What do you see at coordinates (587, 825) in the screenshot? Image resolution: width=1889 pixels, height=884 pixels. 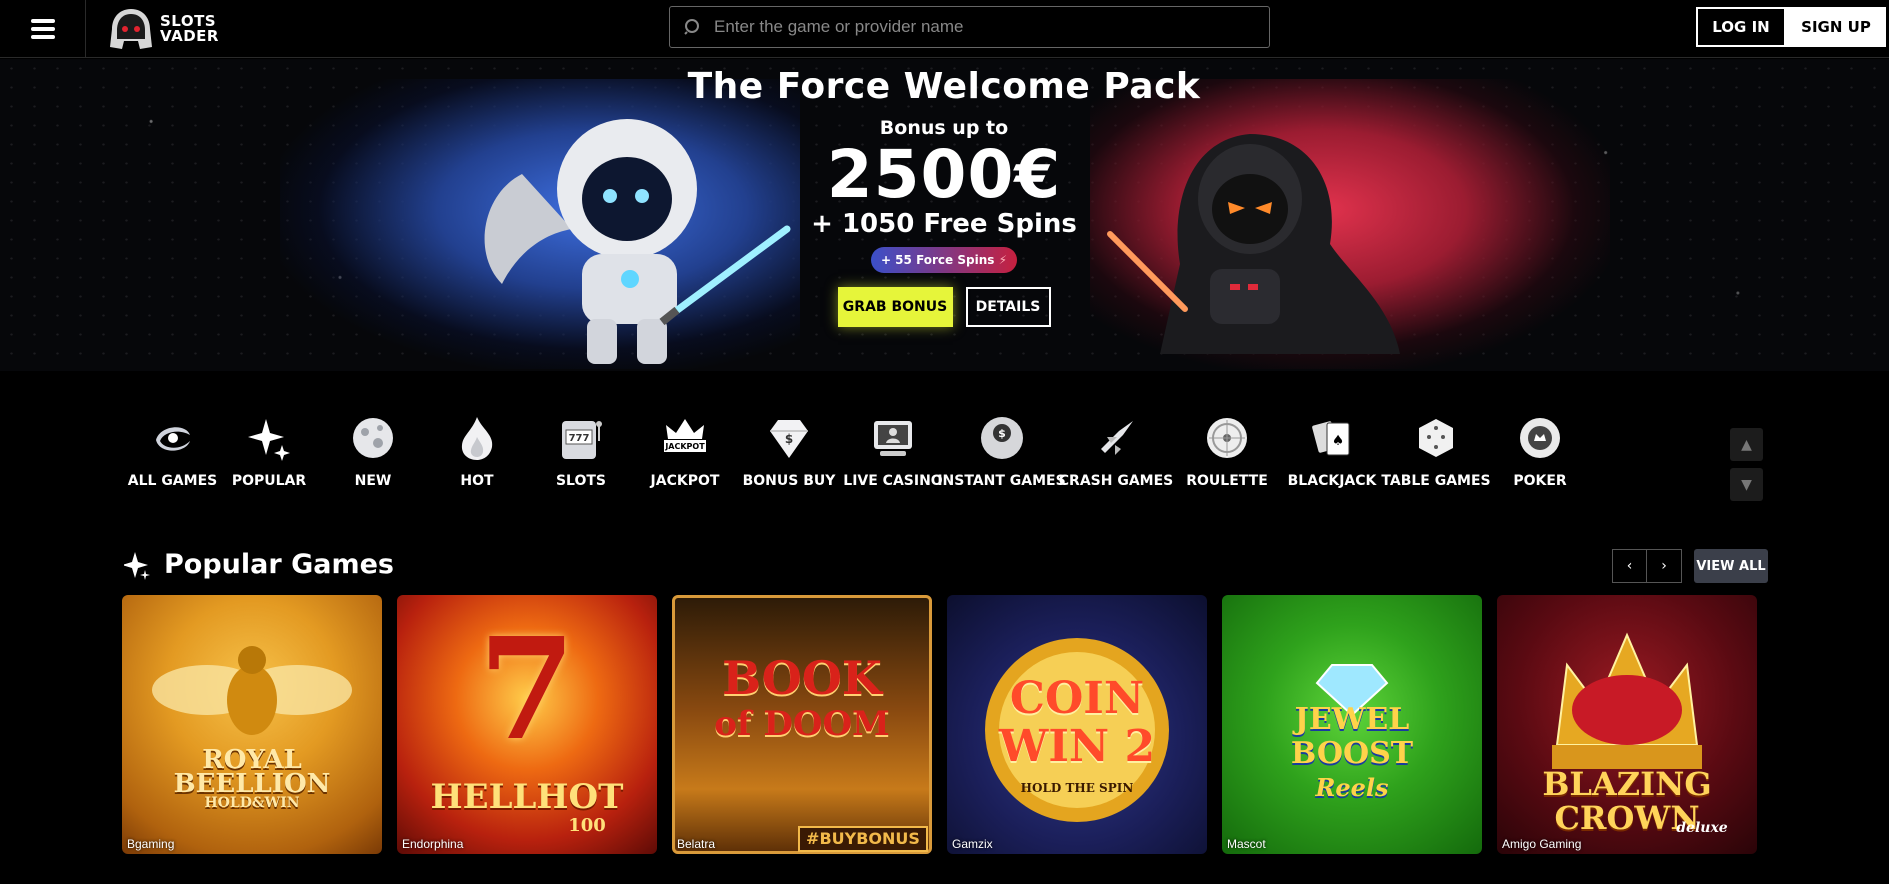 I see `game-art-subtext: 100` at bounding box center [587, 825].